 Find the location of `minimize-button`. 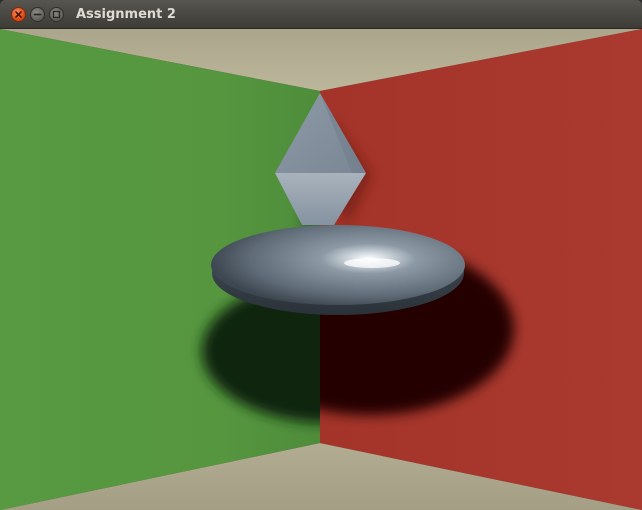

minimize-button is located at coordinates (37, 14).